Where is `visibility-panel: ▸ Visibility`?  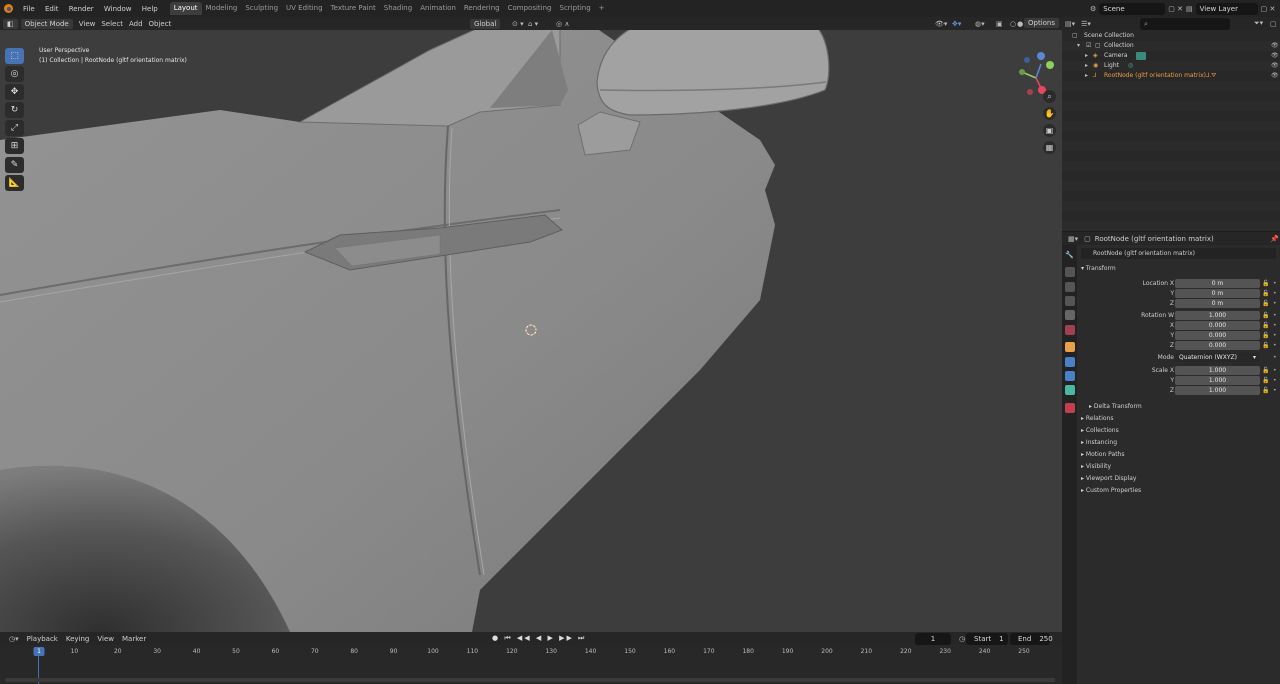
visibility-panel: ▸ Visibility is located at coordinates (1178, 466).